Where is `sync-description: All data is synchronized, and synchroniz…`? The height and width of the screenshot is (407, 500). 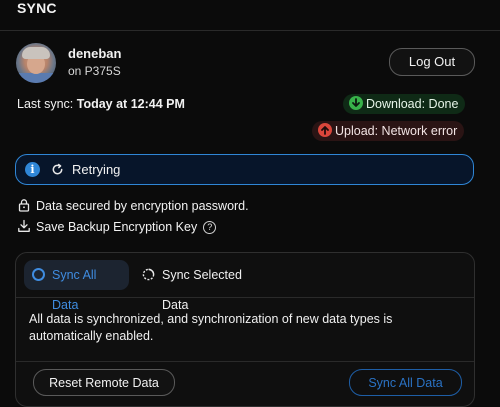
sync-description: All data is synchronized, and synchroniz… is located at coordinates (211, 327).